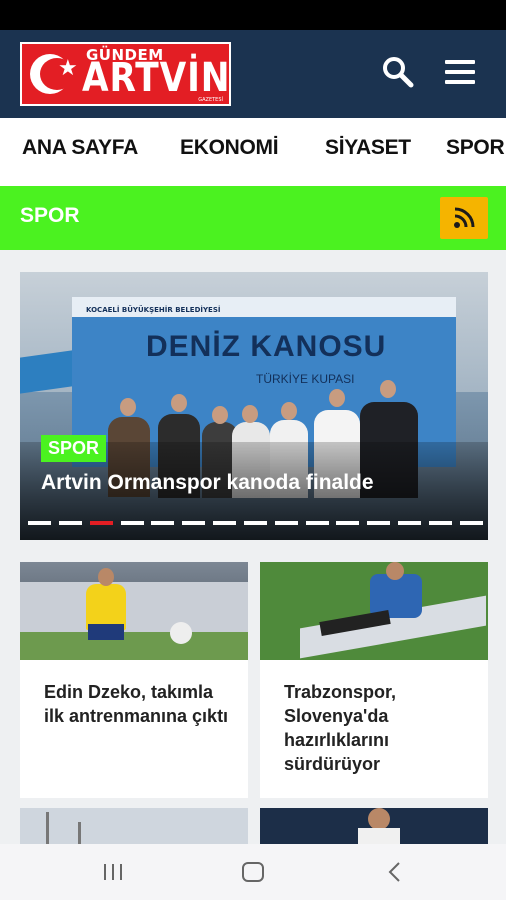 The height and width of the screenshot is (900, 506). Describe the element at coordinates (398, 72) in the screenshot. I see `search-icon` at that location.